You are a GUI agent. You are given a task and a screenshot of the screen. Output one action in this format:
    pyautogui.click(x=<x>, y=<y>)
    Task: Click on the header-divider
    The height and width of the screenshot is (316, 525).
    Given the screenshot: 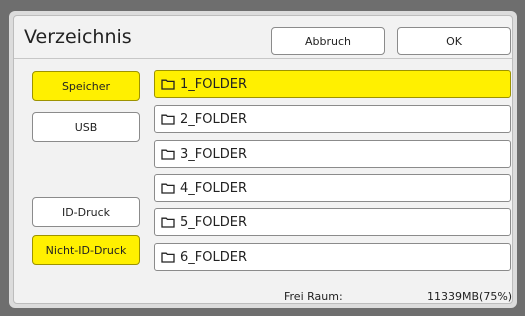 What is the action you would take?
    pyautogui.click(x=263, y=58)
    